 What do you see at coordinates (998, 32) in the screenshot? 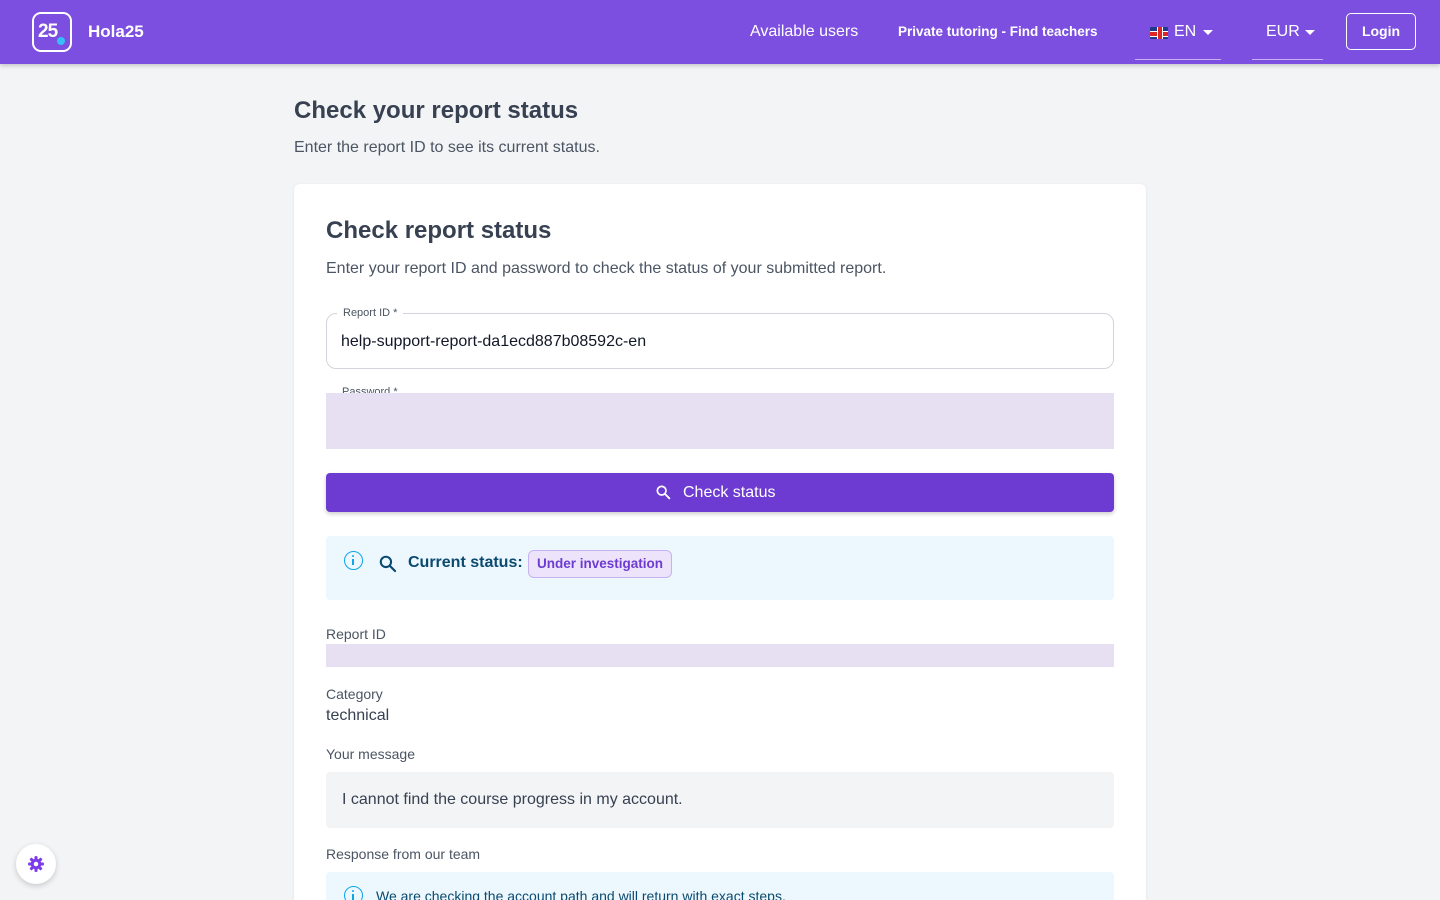
I see `nav-private-tutoring: Private tutoring - Find teachers` at bounding box center [998, 32].